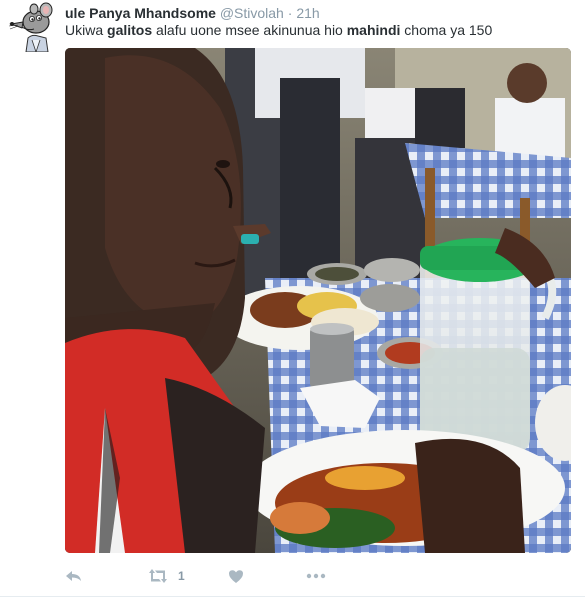 The image size is (585, 601). What do you see at coordinates (181, 576) in the screenshot?
I see `retweet-count: 1` at bounding box center [181, 576].